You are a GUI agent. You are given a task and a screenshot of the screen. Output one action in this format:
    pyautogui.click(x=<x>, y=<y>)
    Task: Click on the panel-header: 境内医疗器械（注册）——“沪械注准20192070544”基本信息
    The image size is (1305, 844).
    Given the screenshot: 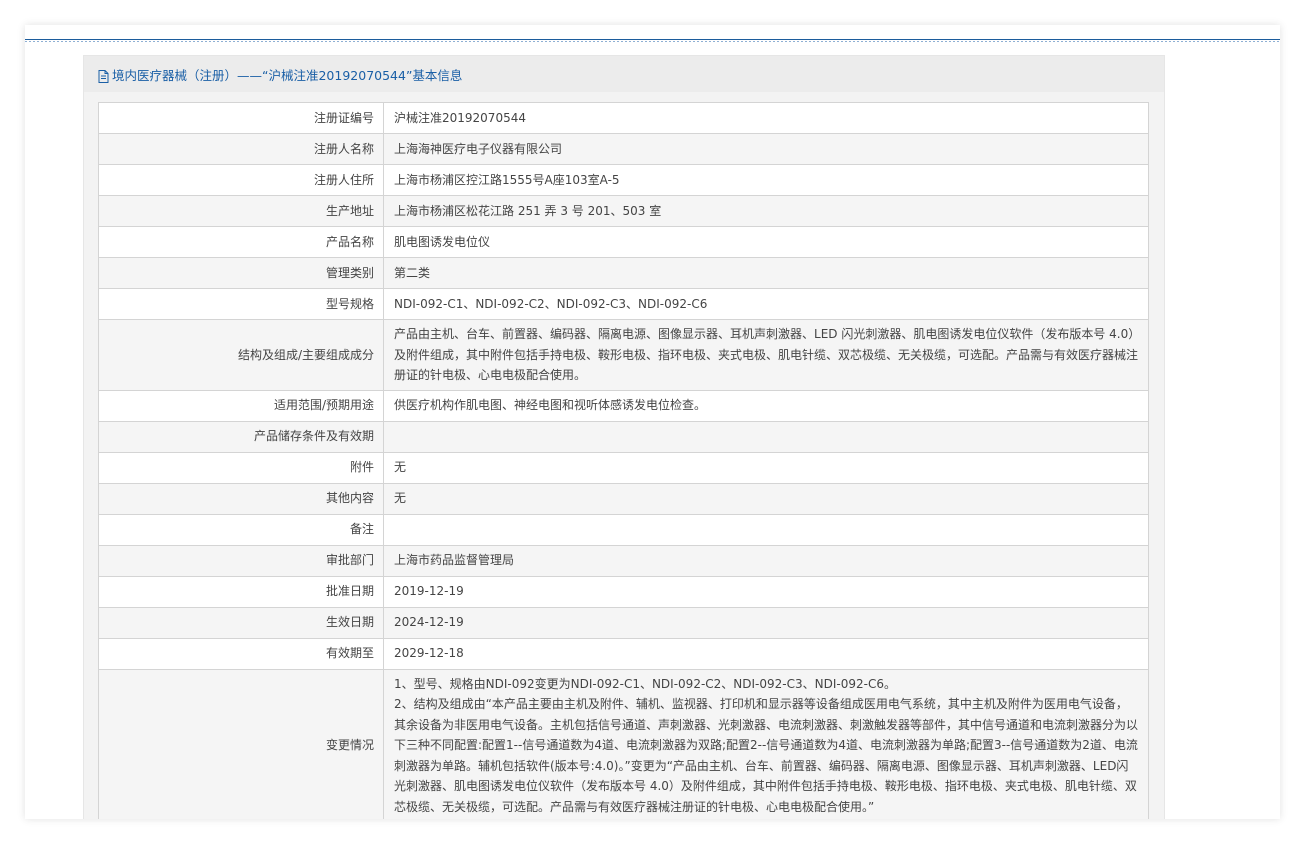 What is the action you would take?
    pyautogui.click(x=624, y=74)
    